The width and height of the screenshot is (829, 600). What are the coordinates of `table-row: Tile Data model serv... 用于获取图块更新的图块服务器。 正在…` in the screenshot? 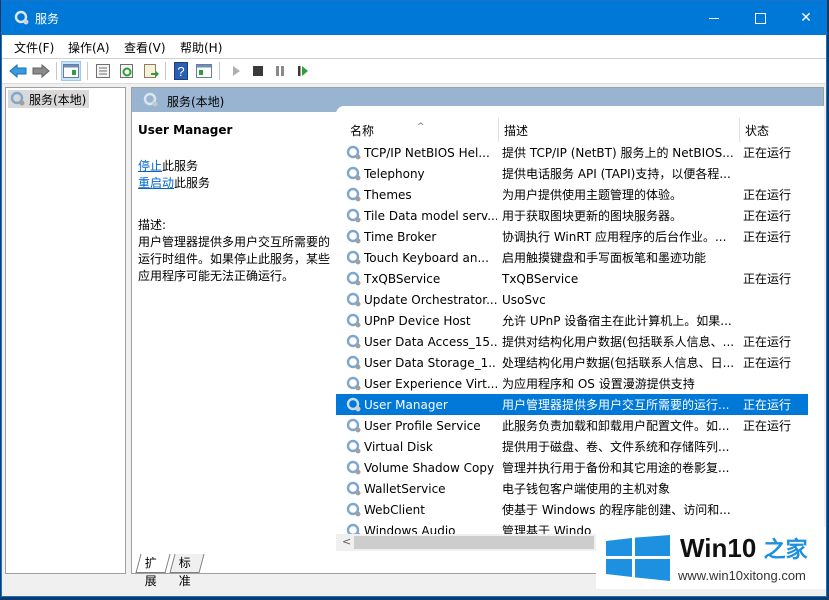 It's located at (572, 215).